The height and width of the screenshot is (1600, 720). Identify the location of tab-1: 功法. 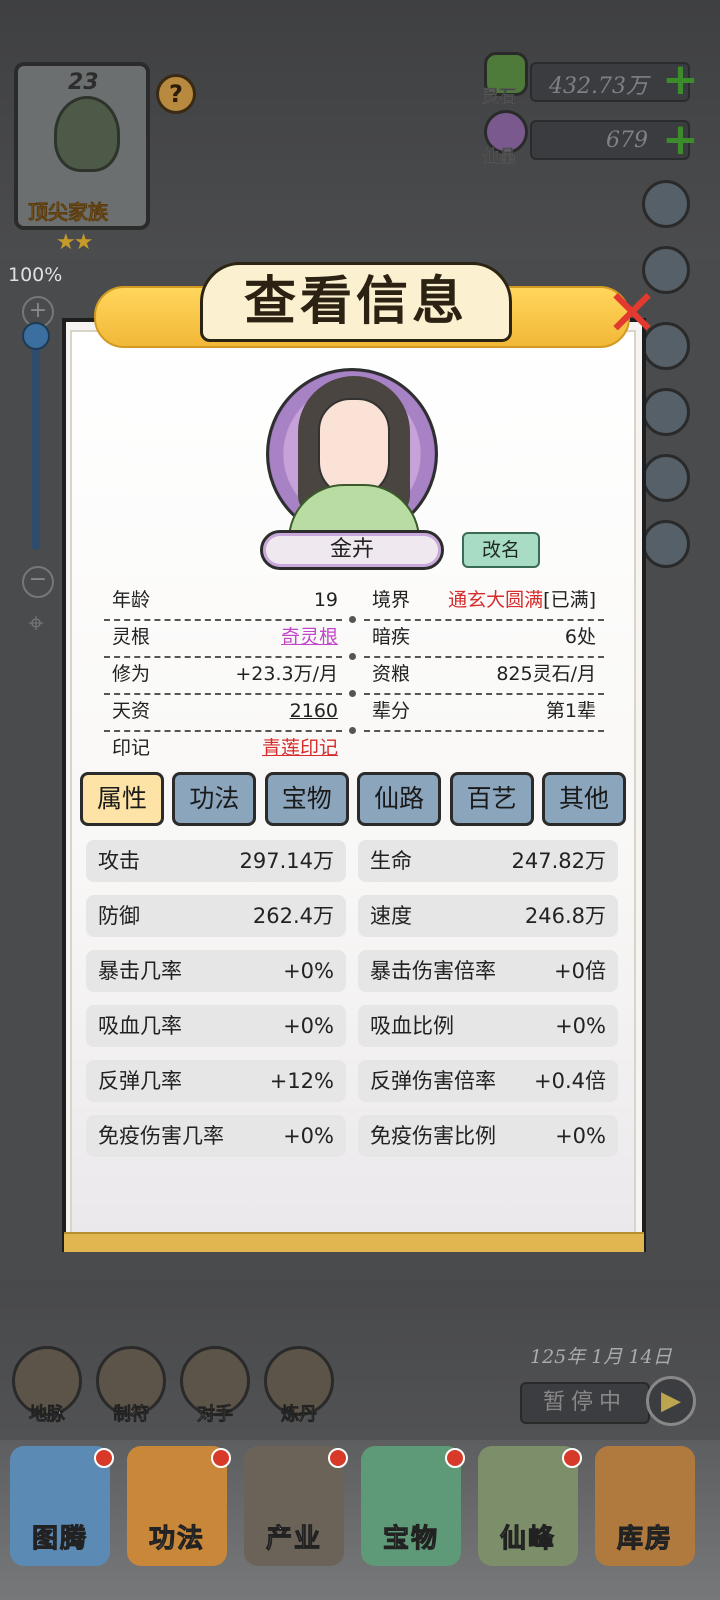
(214, 799).